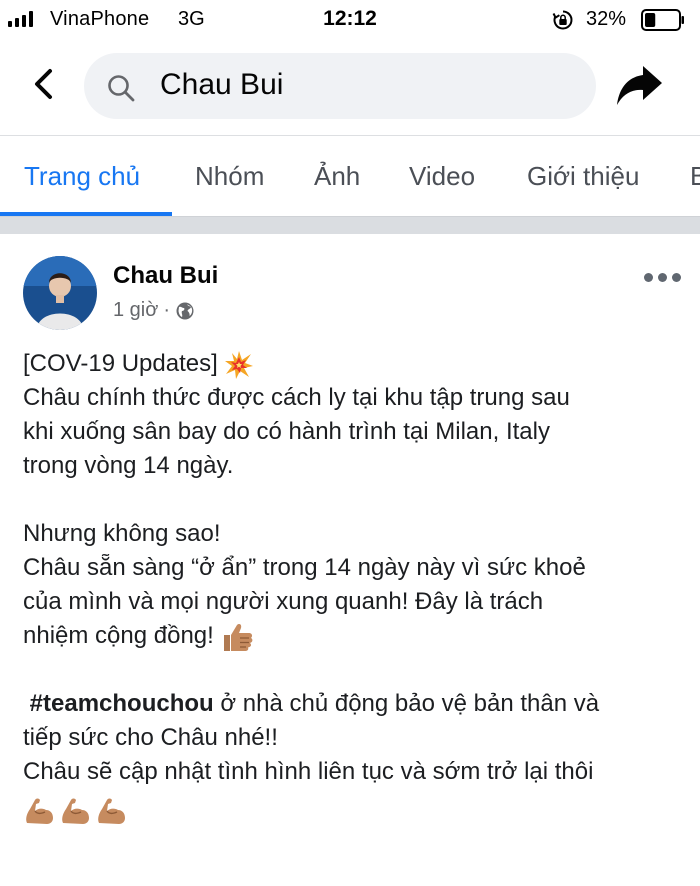 Image resolution: width=700 pixels, height=886 pixels. What do you see at coordinates (350, 20) in the screenshot?
I see `status-bar: VinaPhone 3G 12:12 32%` at bounding box center [350, 20].